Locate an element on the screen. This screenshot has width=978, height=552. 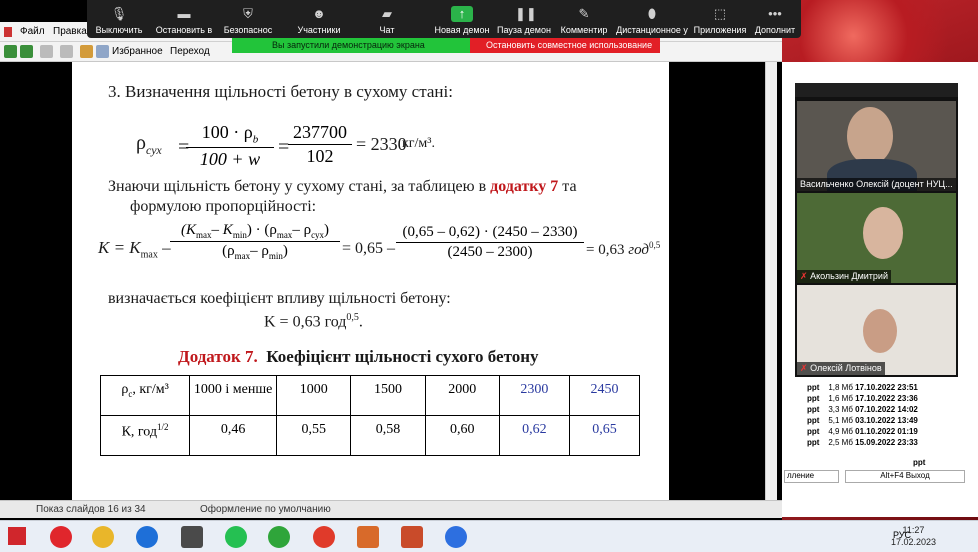
formula-fraction-2: 237700 102 is located at coordinates (320, 144).